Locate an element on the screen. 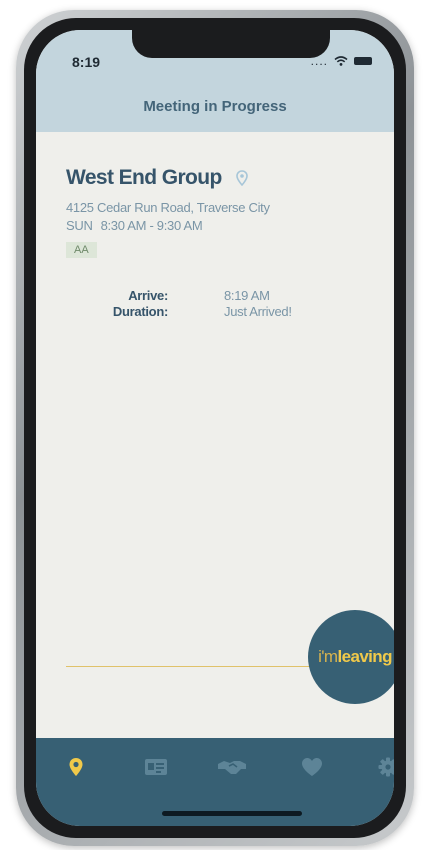 The width and height of the screenshot is (424, 850). status-time: 8:19 is located at coordinates (86, 62).